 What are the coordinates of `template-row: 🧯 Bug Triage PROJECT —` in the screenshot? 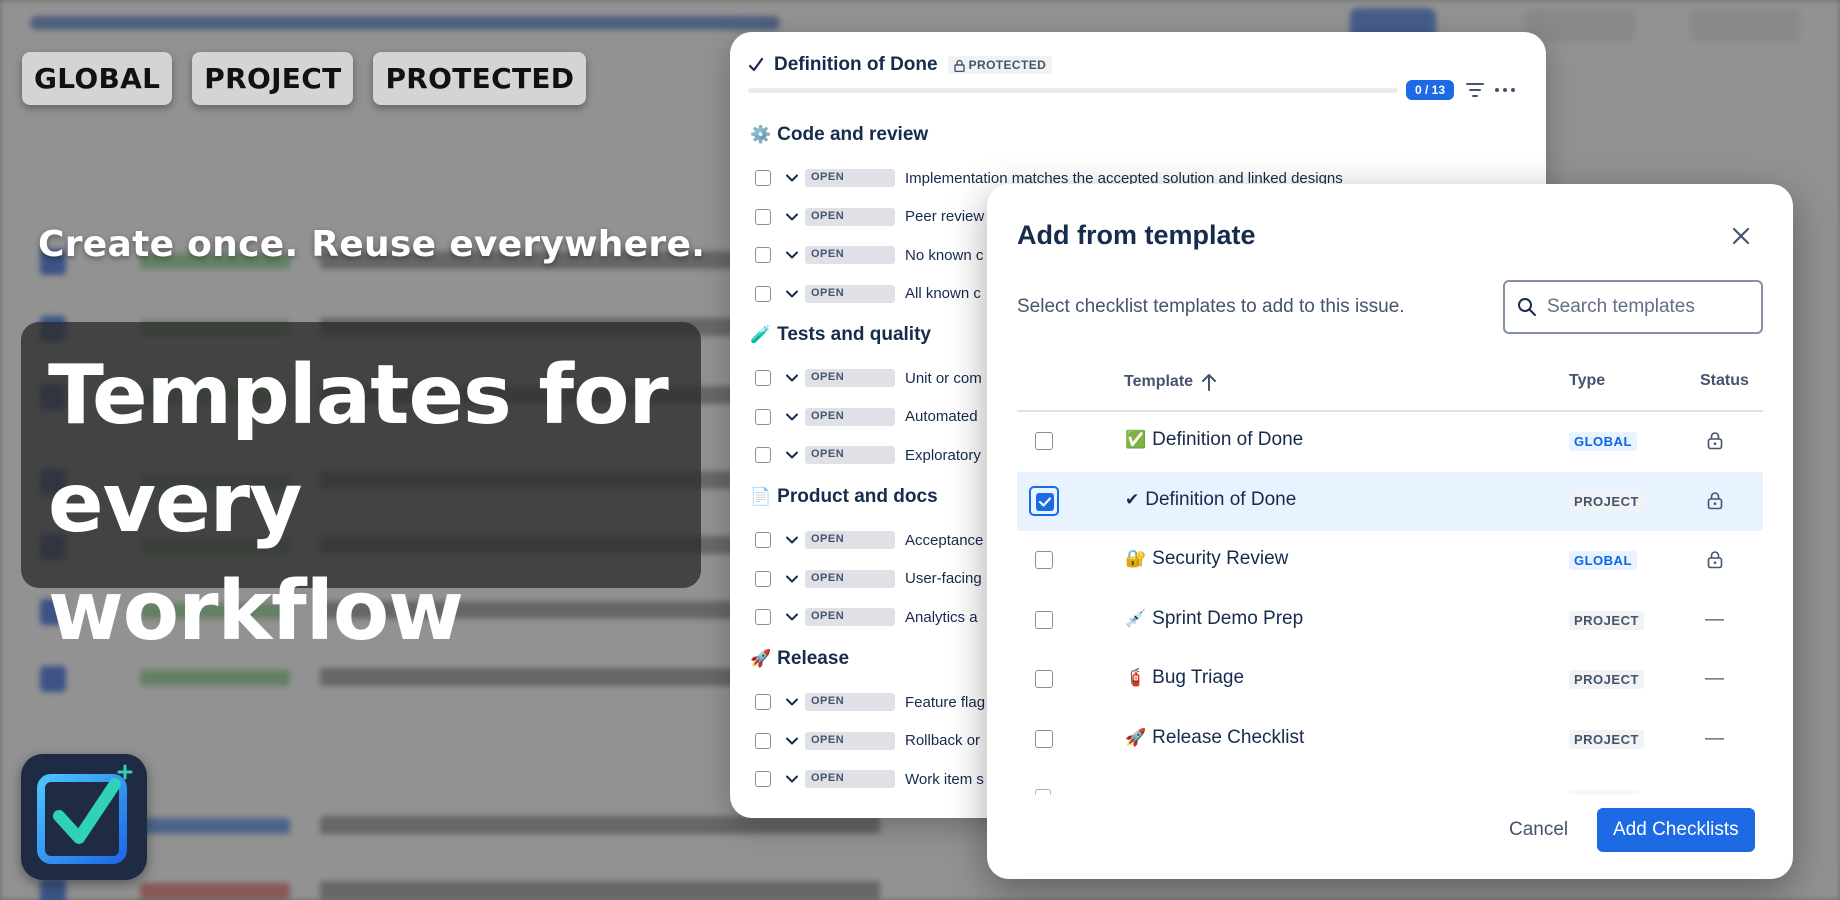 It's located at (1390, 679).